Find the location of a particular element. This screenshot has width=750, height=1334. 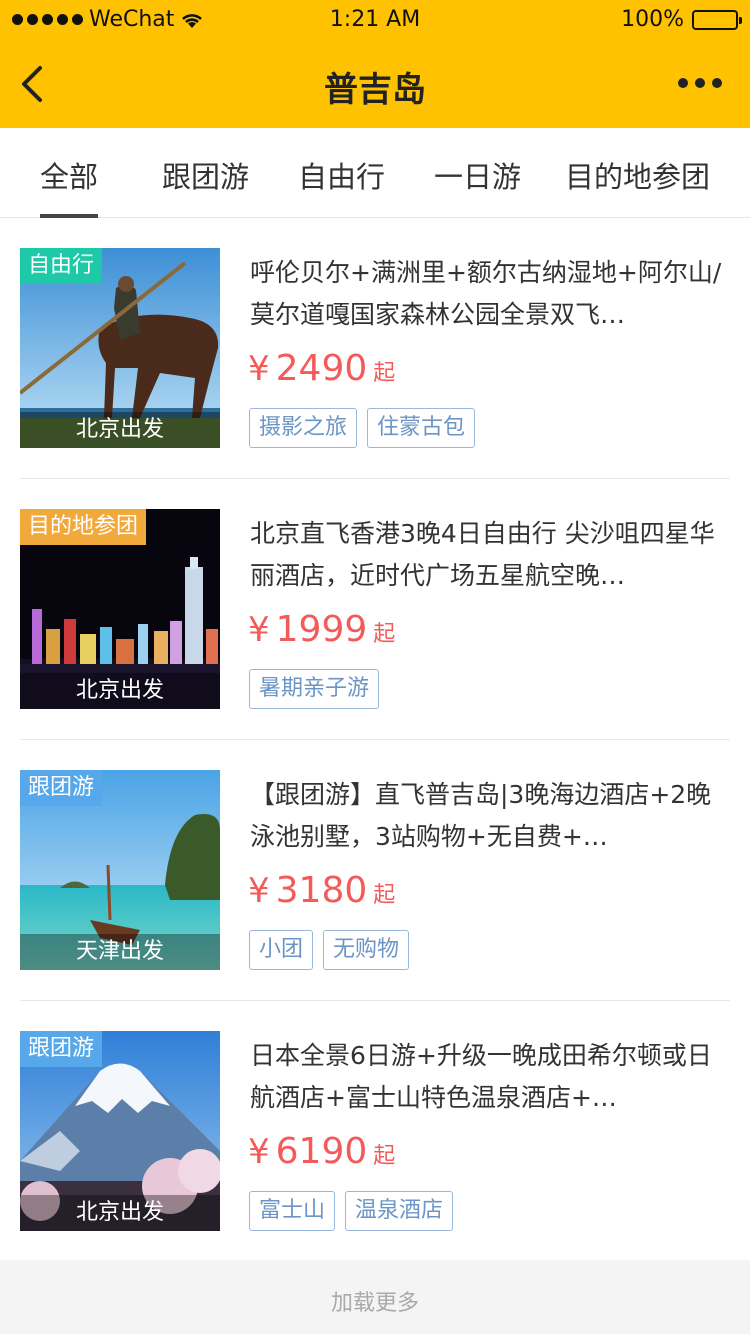

tag: 小团 is located at coordinates (281, 950).